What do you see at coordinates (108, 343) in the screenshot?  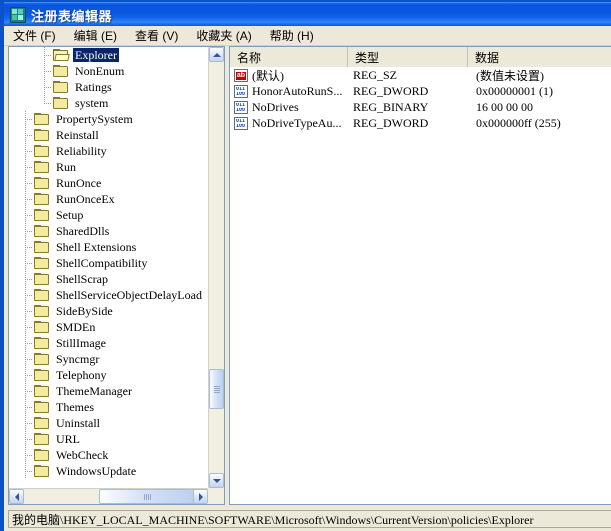 I see `tree-item-stillimage: StillImage` at bounding box center [108, 343].